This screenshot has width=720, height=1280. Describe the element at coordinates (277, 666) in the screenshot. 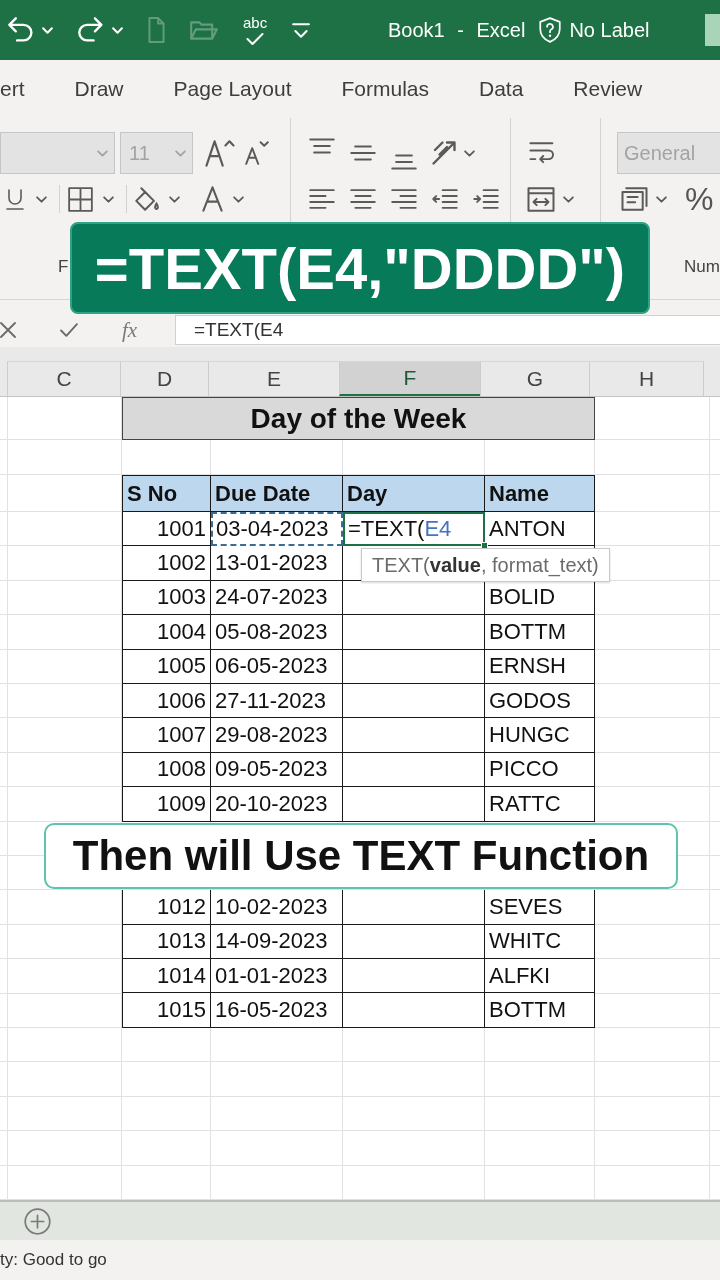

I see `table-cell: 06-05-2023` at that location.